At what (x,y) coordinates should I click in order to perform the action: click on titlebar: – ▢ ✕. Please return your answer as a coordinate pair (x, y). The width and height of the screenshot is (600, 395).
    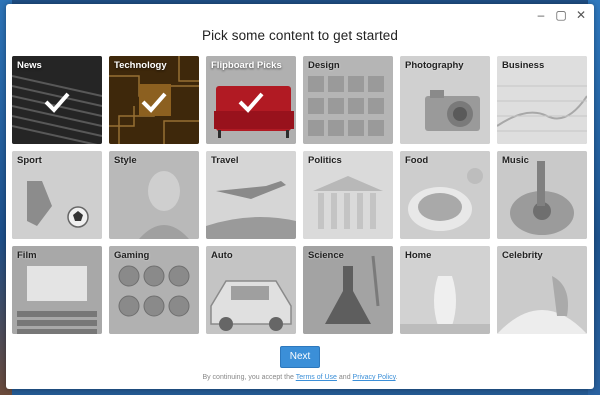
    Looking at the image, I should click on (300, 15).